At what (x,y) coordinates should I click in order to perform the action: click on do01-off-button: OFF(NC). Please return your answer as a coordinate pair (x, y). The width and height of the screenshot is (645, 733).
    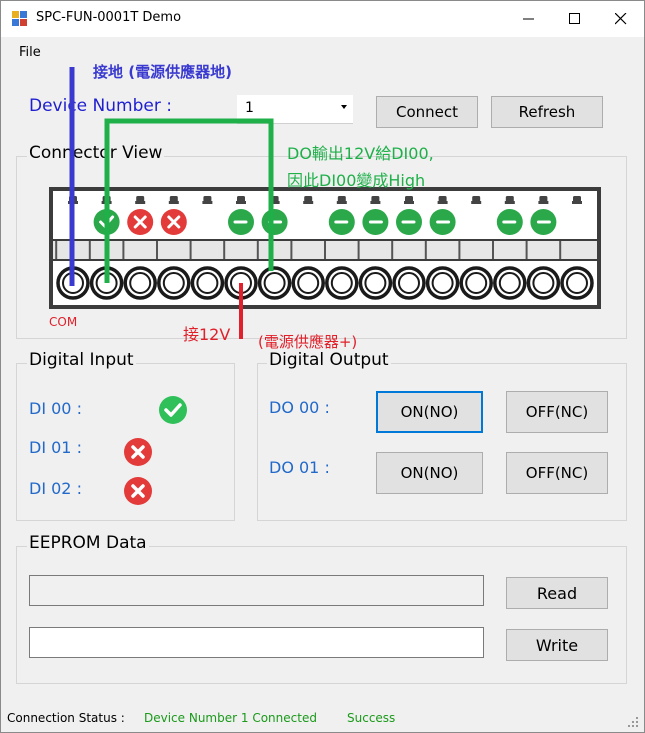
    Looking at the image, I should click on (557, 473).